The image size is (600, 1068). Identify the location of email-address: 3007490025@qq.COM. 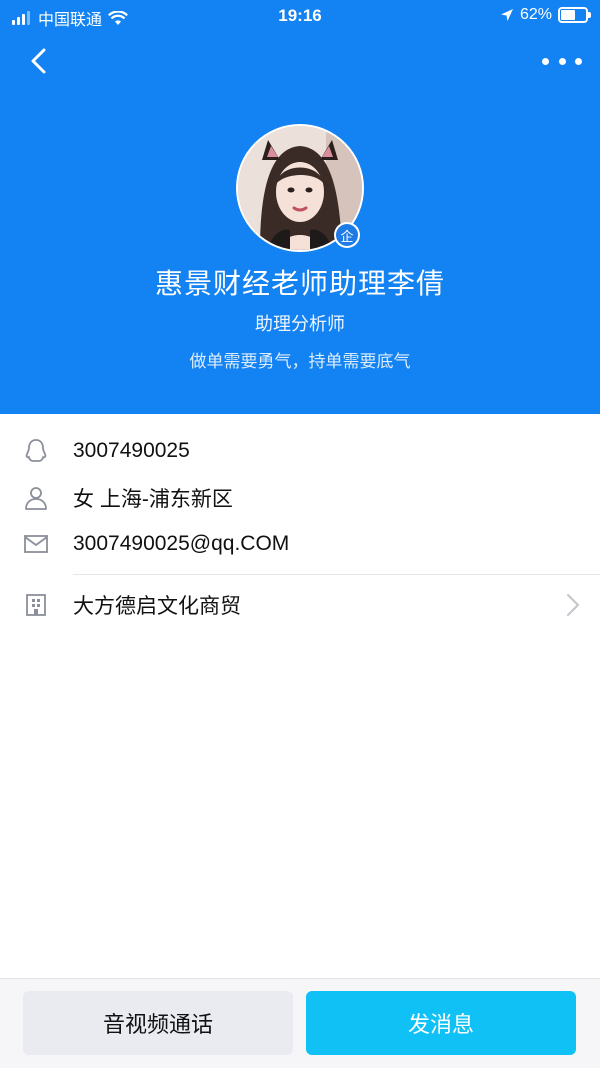
(181, 543).